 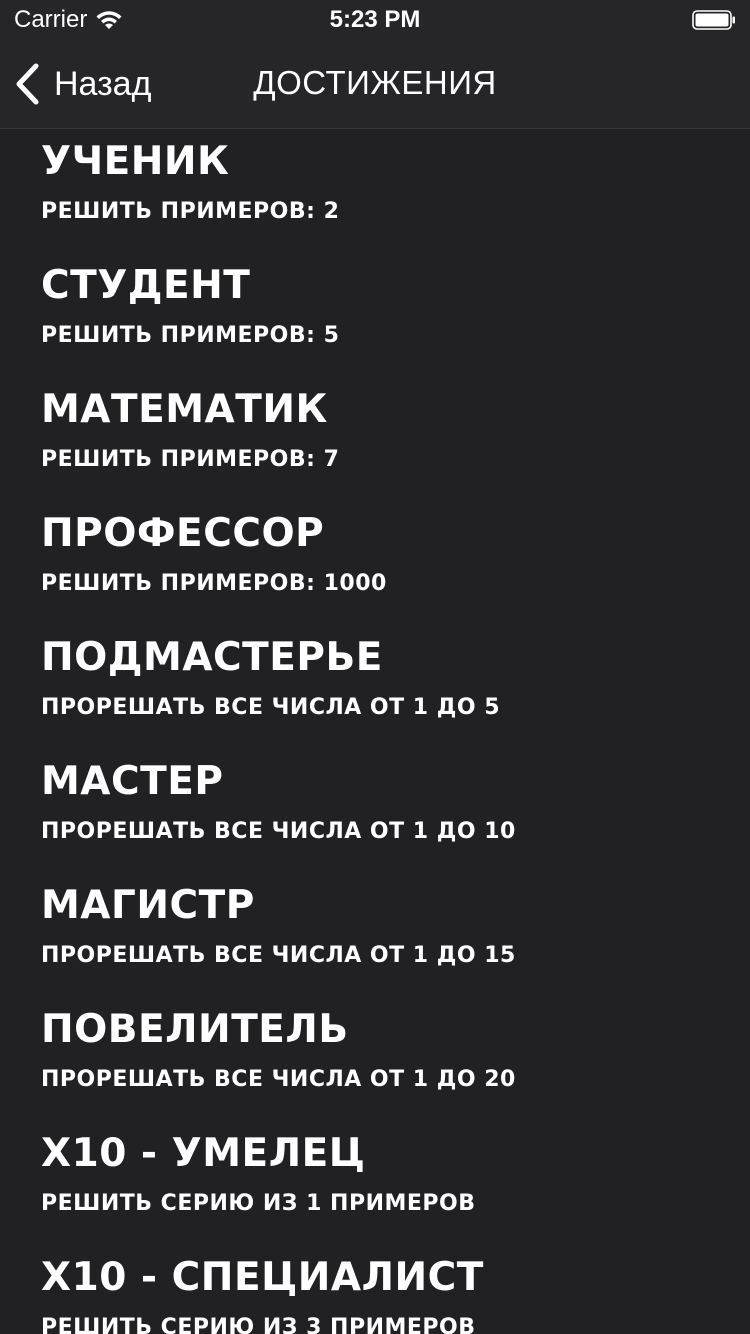 I want to click on achievement-description: ПРОРЕШАТЬ ВСЕ ЧИСЛА ОТ 1 ДО 10, so click(x=278, y=831).